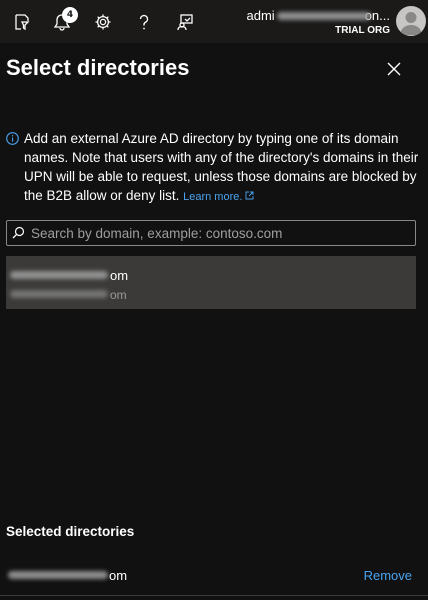 This screenshot has height=600, width=428. I want to click on top-bar: 4 admi on... TRIAL ORG, so click(214, 21).